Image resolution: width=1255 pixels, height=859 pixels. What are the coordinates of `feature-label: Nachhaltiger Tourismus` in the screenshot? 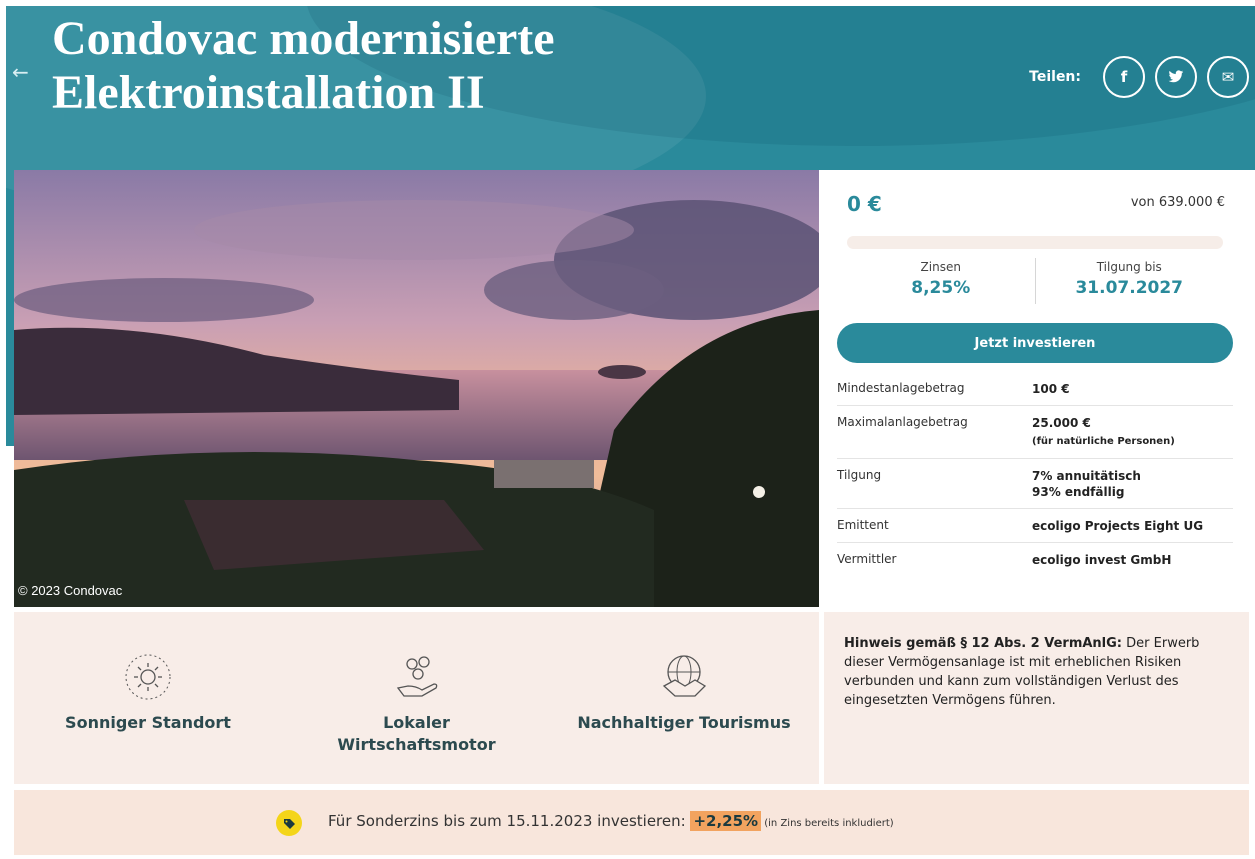 It's located at (684, 722).